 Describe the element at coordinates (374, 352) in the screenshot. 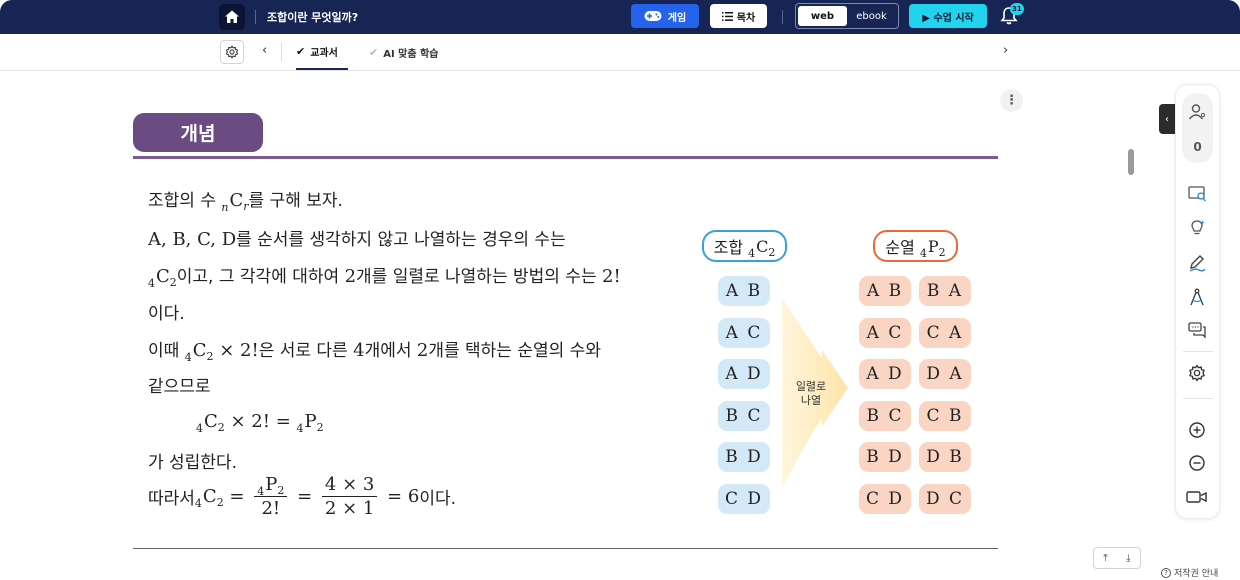

I see `text-line-5: 이때 4C2 × 2!은 서로 다른 4개에서 2개를 택하는 순열의 수와` at that location.